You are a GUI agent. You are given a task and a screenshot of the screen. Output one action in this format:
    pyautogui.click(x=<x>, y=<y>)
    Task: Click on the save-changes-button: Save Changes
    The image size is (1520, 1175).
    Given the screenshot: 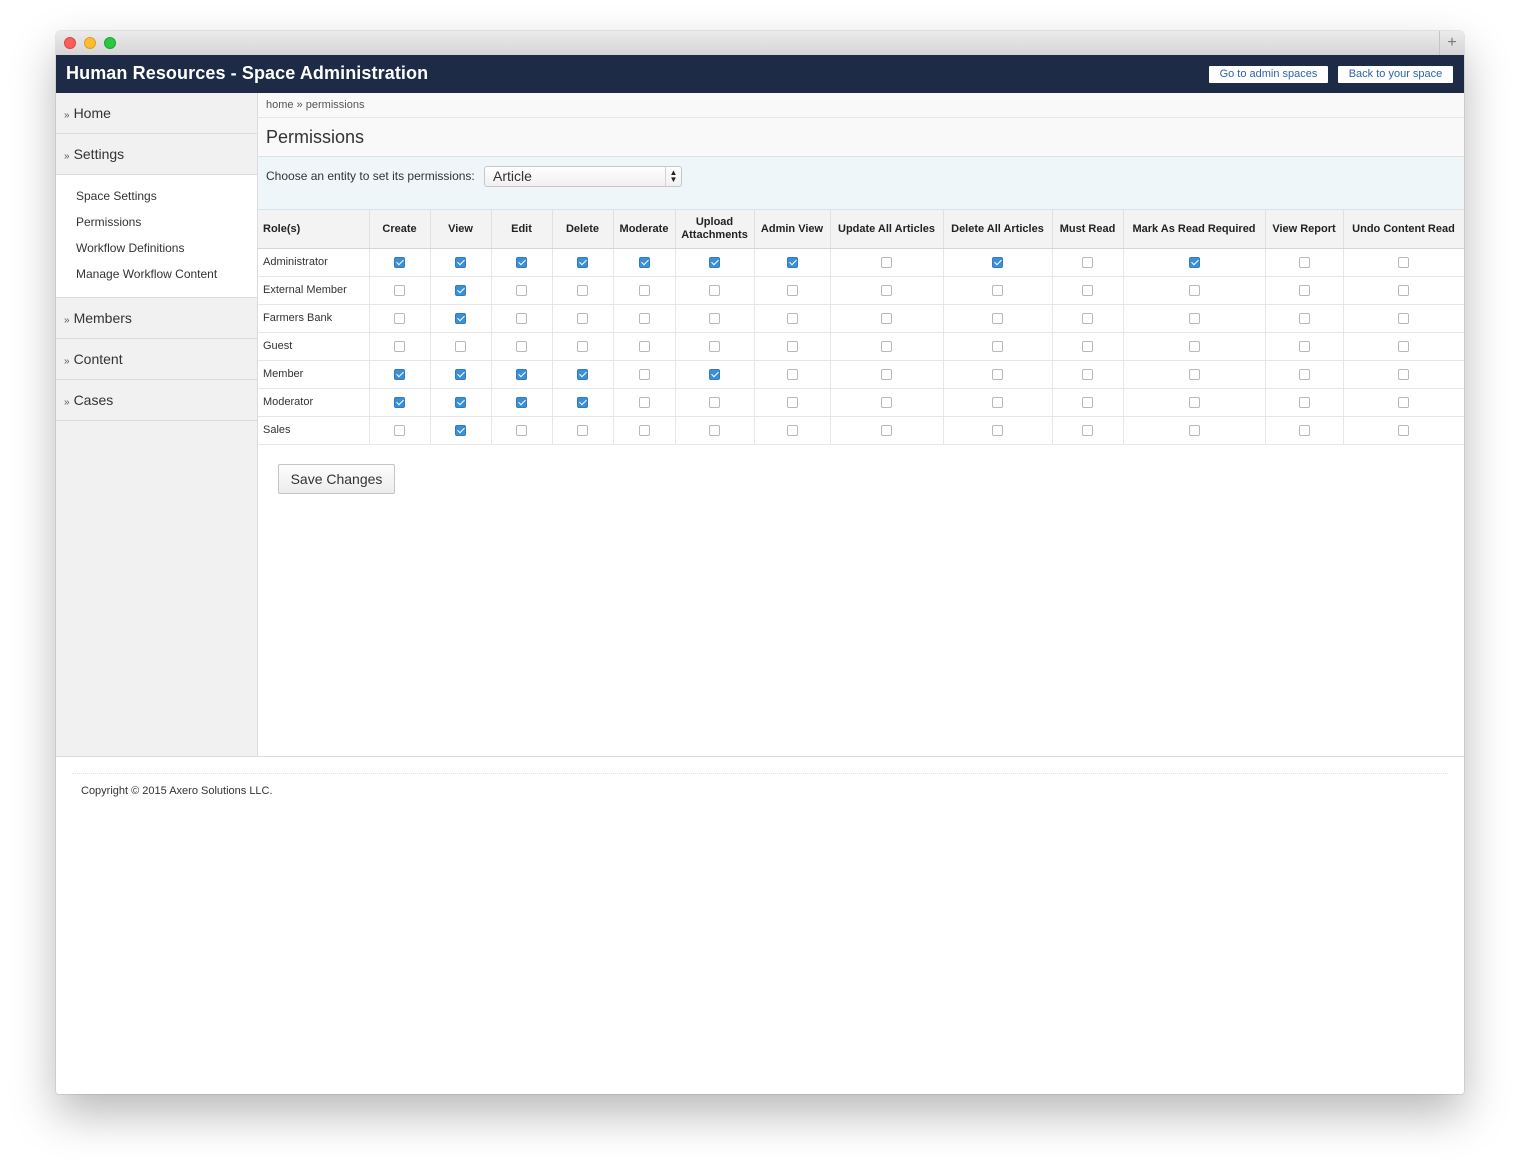 What is the action you would take?
    pyautogui.click(x=336, y=479)
    